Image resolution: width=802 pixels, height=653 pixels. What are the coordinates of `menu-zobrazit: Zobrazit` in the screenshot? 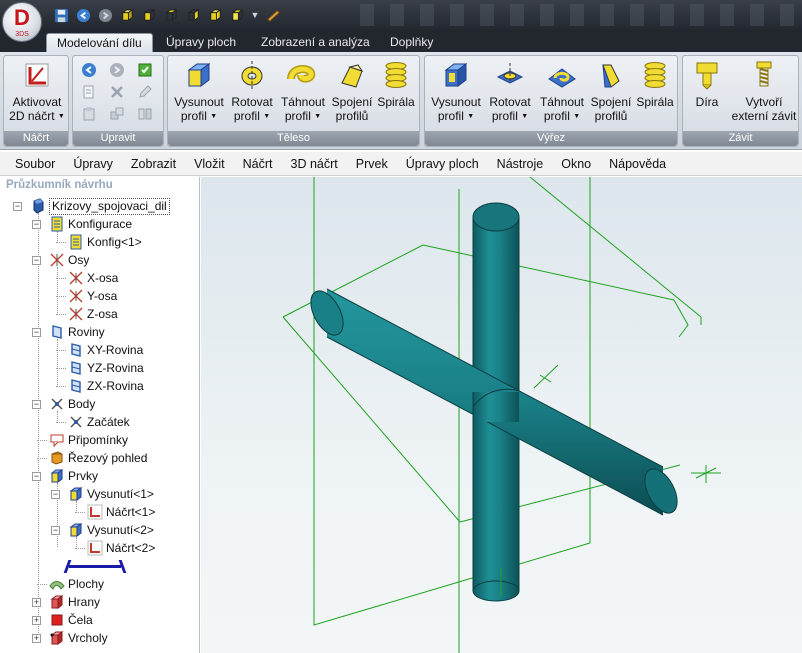 It's located at (153, 164).